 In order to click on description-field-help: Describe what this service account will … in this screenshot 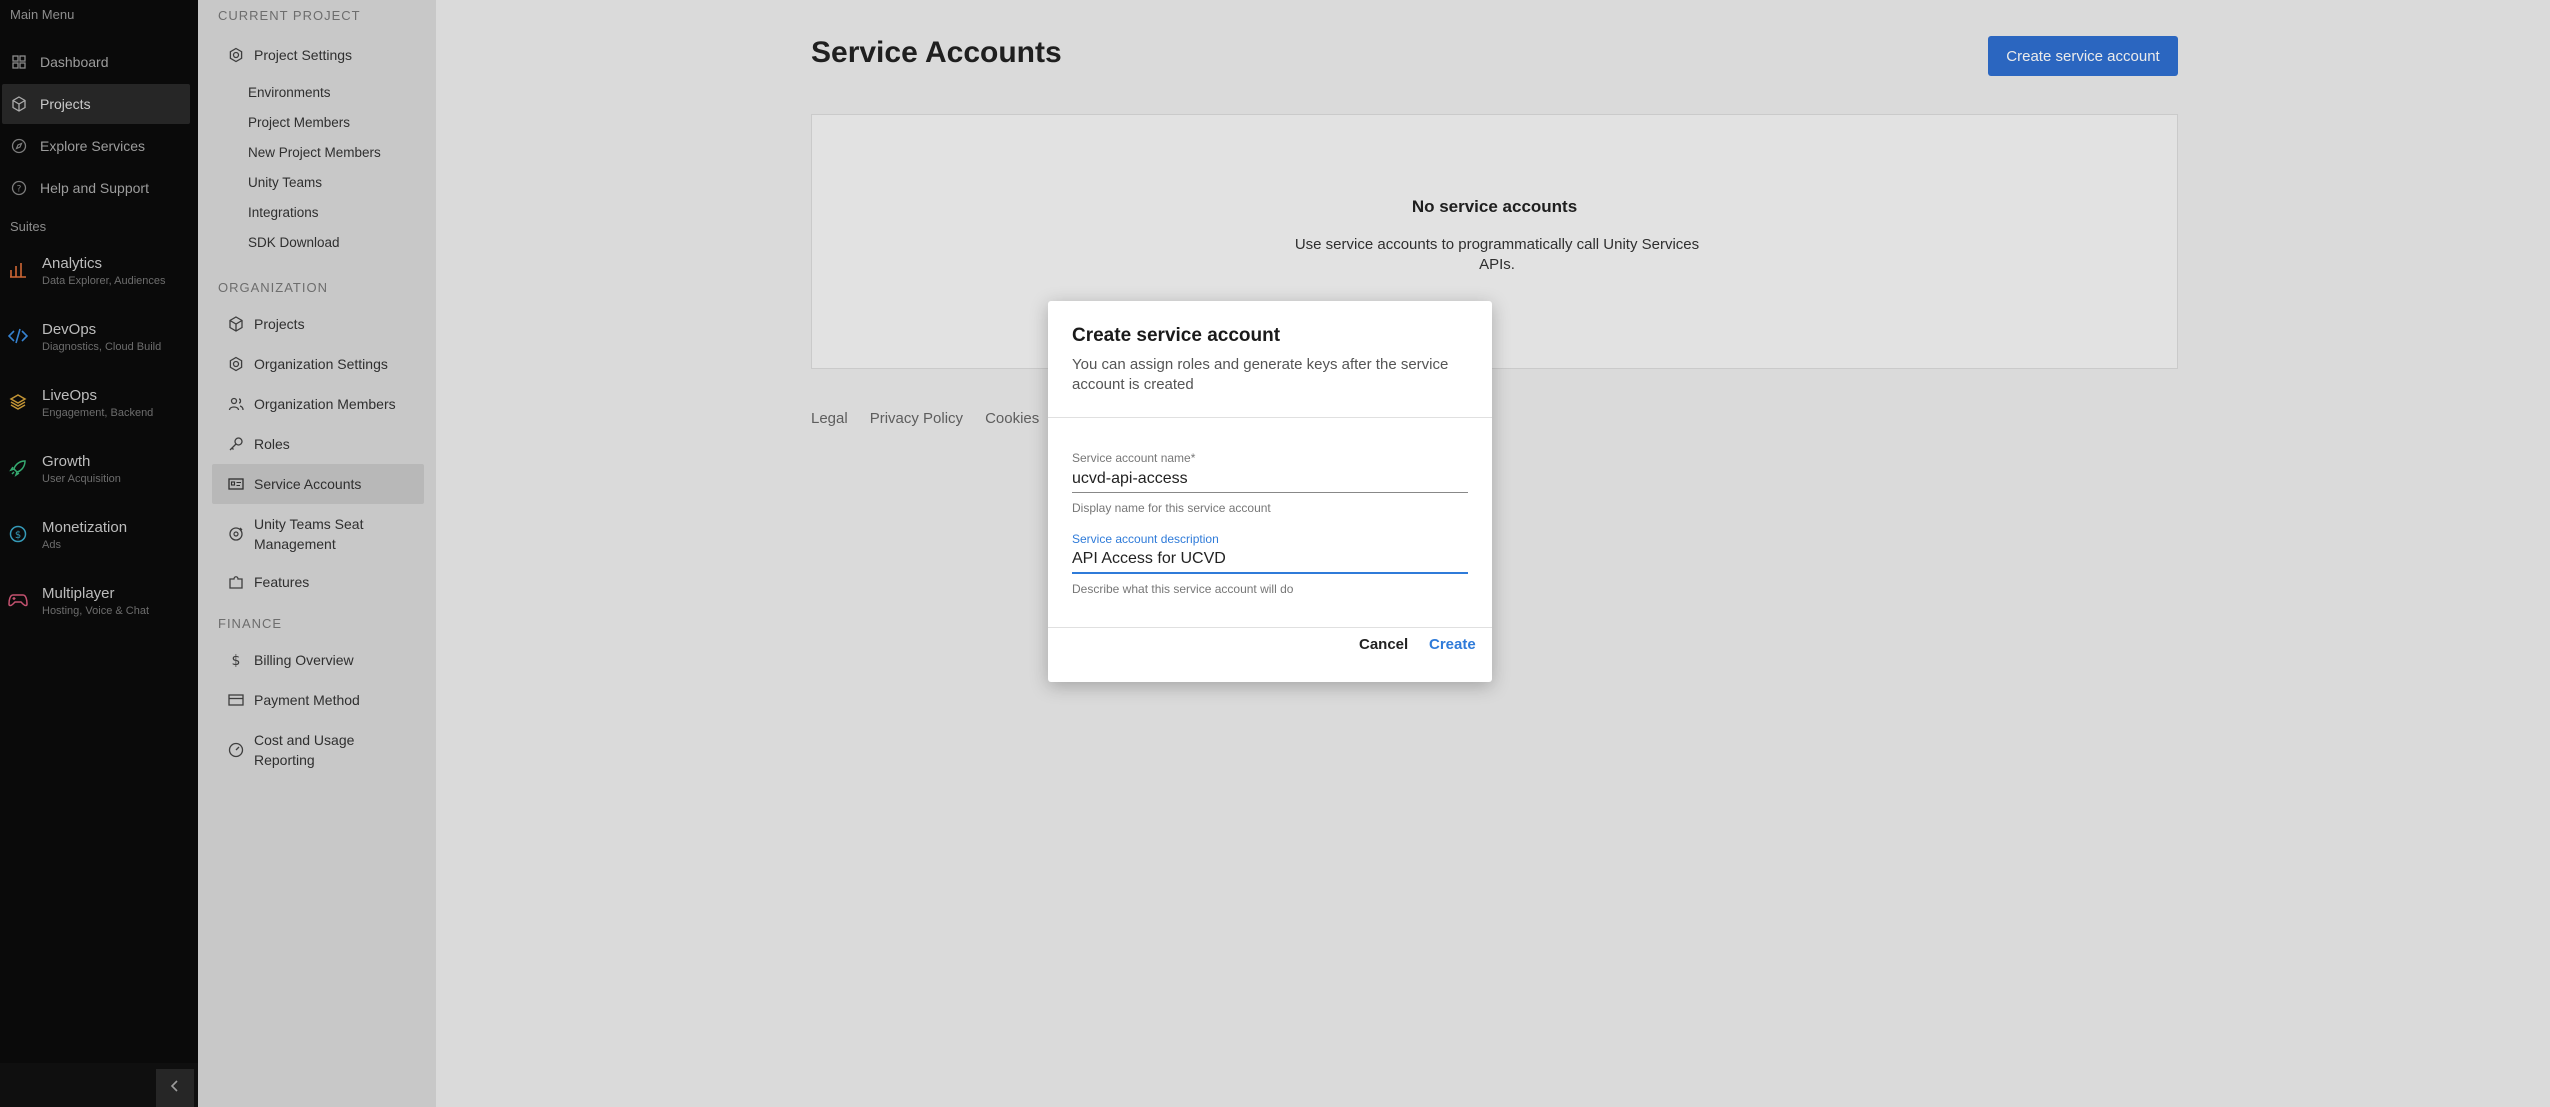, I will do `click(1183, 589)`.